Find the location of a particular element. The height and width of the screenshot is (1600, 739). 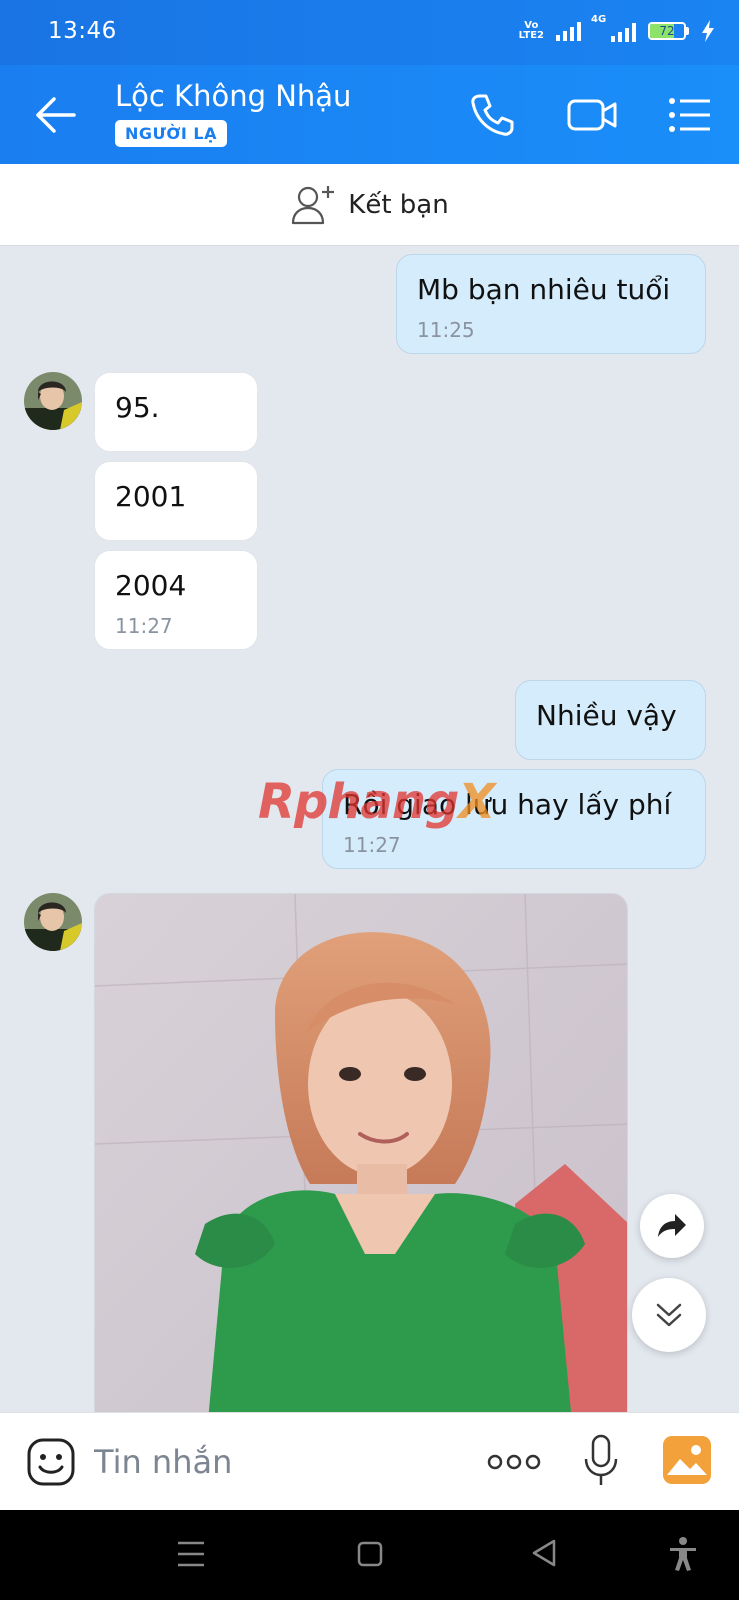

system-nav-bar is located at coordinates (369, 1555).